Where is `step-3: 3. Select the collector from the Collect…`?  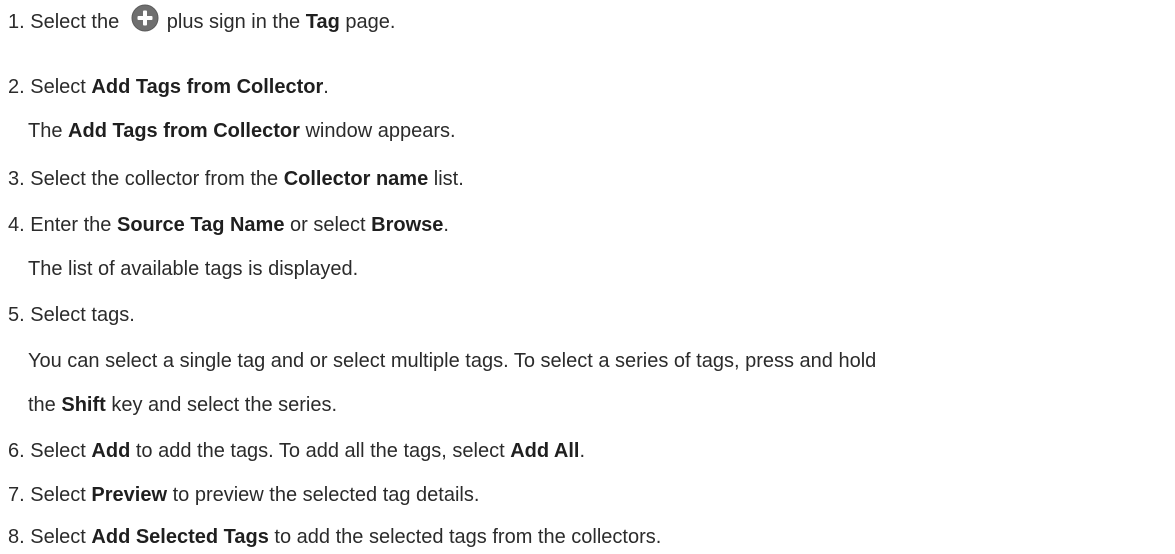
step-3: 3. Select the collector from the Collect… is located at coordinates (236, 179).